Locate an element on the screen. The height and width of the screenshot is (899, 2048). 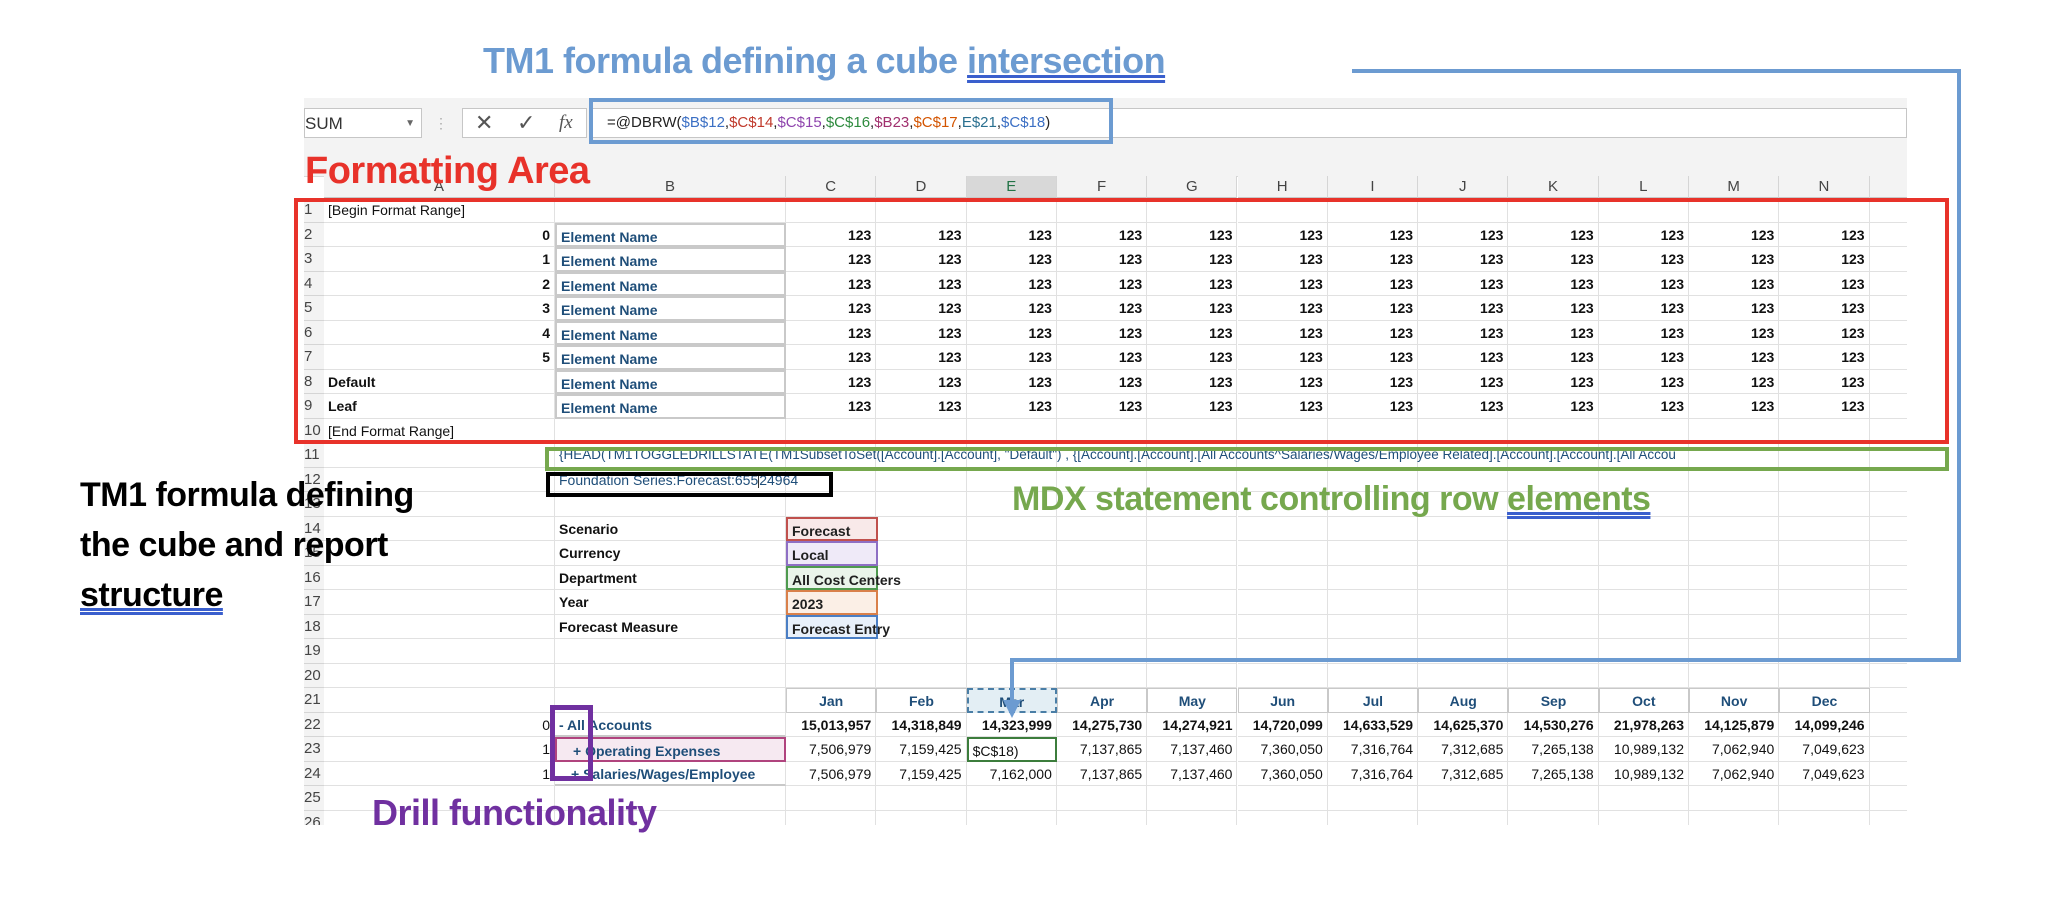
annotation-formatting-area: Formatting Area is located at coordinates (447, 171).